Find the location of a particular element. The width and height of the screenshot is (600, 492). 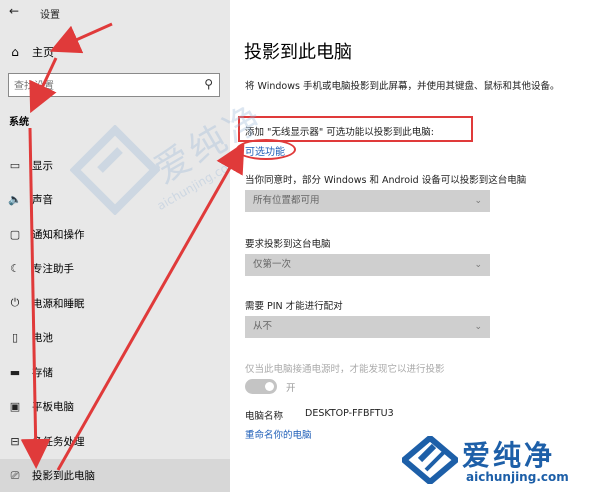

power-only-toggle is located at coordinates (261, 386).